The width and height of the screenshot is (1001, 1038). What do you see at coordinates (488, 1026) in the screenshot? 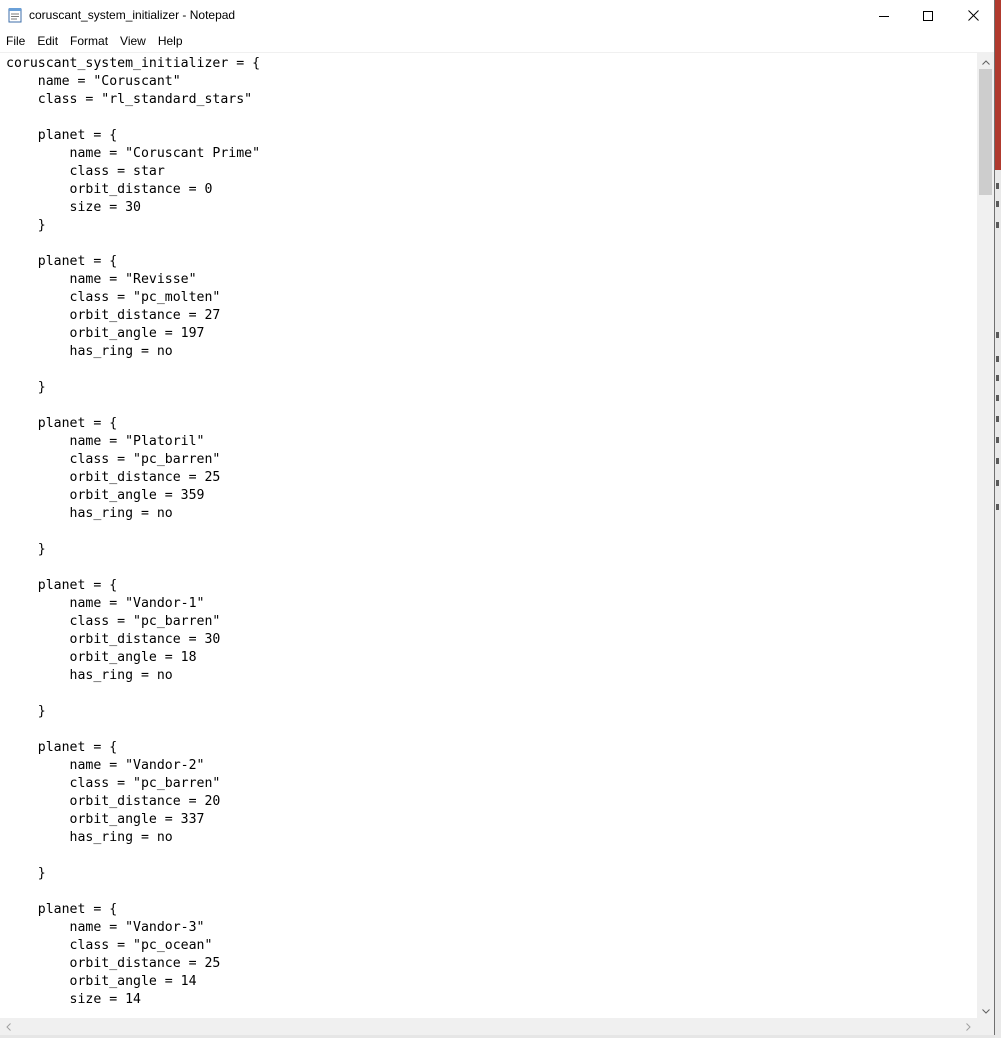
I see `horizontal-scrollbar` at bounding box center [488, 1026].